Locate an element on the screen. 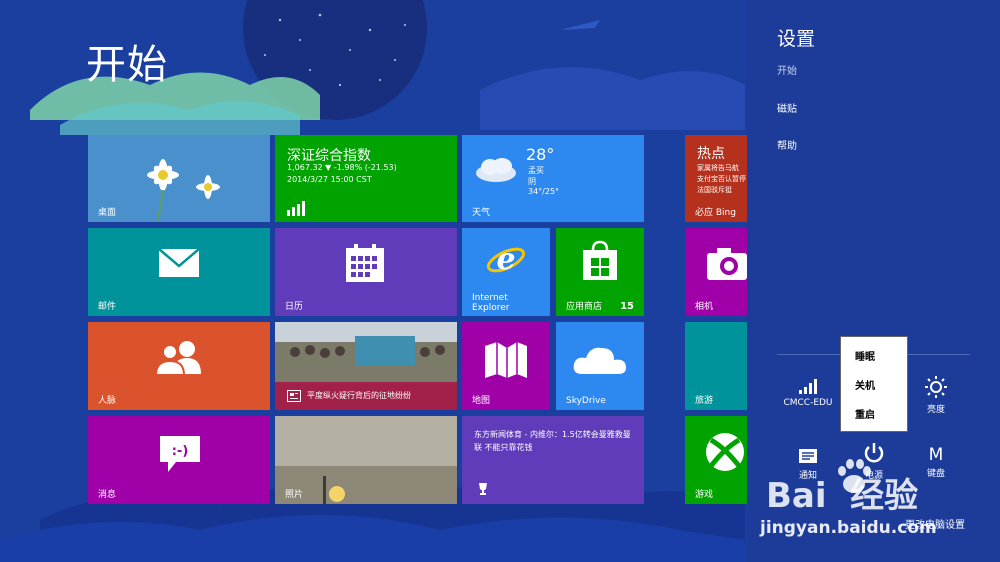 Image resolution: width=1000 pixels, height=562 pixels. news-photo-caption: 平度纵火疑行背后的征地纷纷 is located at coordinates (359, 395).